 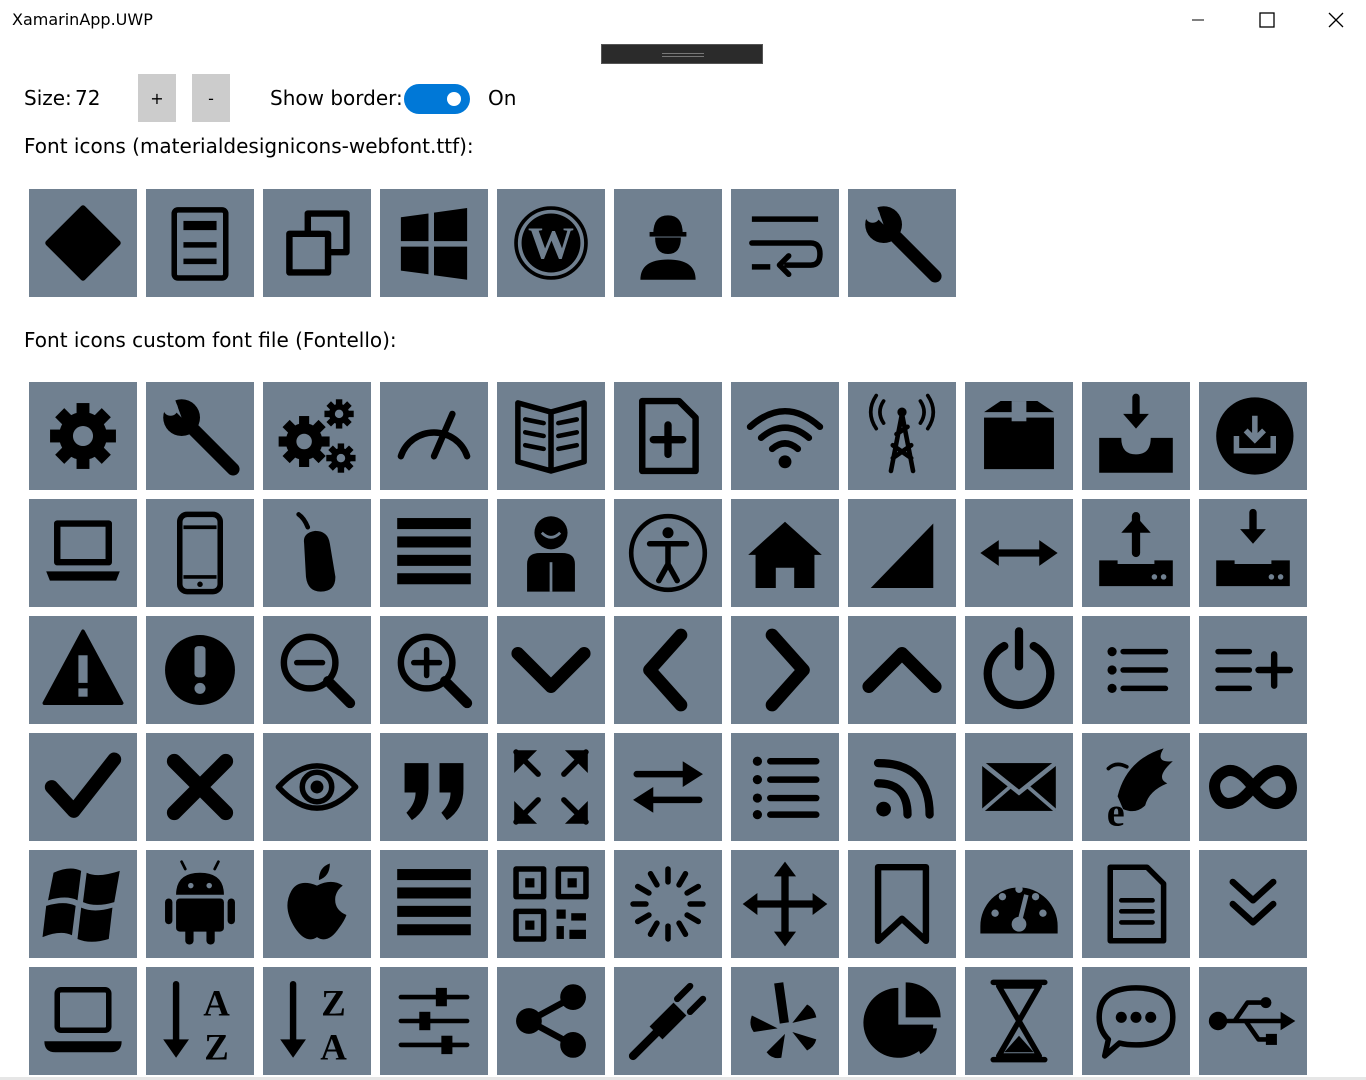 I want to click on fontello-tile-zoom-in, so click(x=434, y=670).